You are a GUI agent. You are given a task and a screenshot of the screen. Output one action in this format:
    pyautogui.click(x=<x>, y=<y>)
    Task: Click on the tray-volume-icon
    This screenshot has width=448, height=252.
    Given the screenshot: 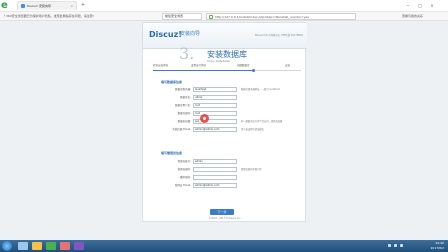 What is the action you would take?
    pyautogui.click(x=395, y=245)
    